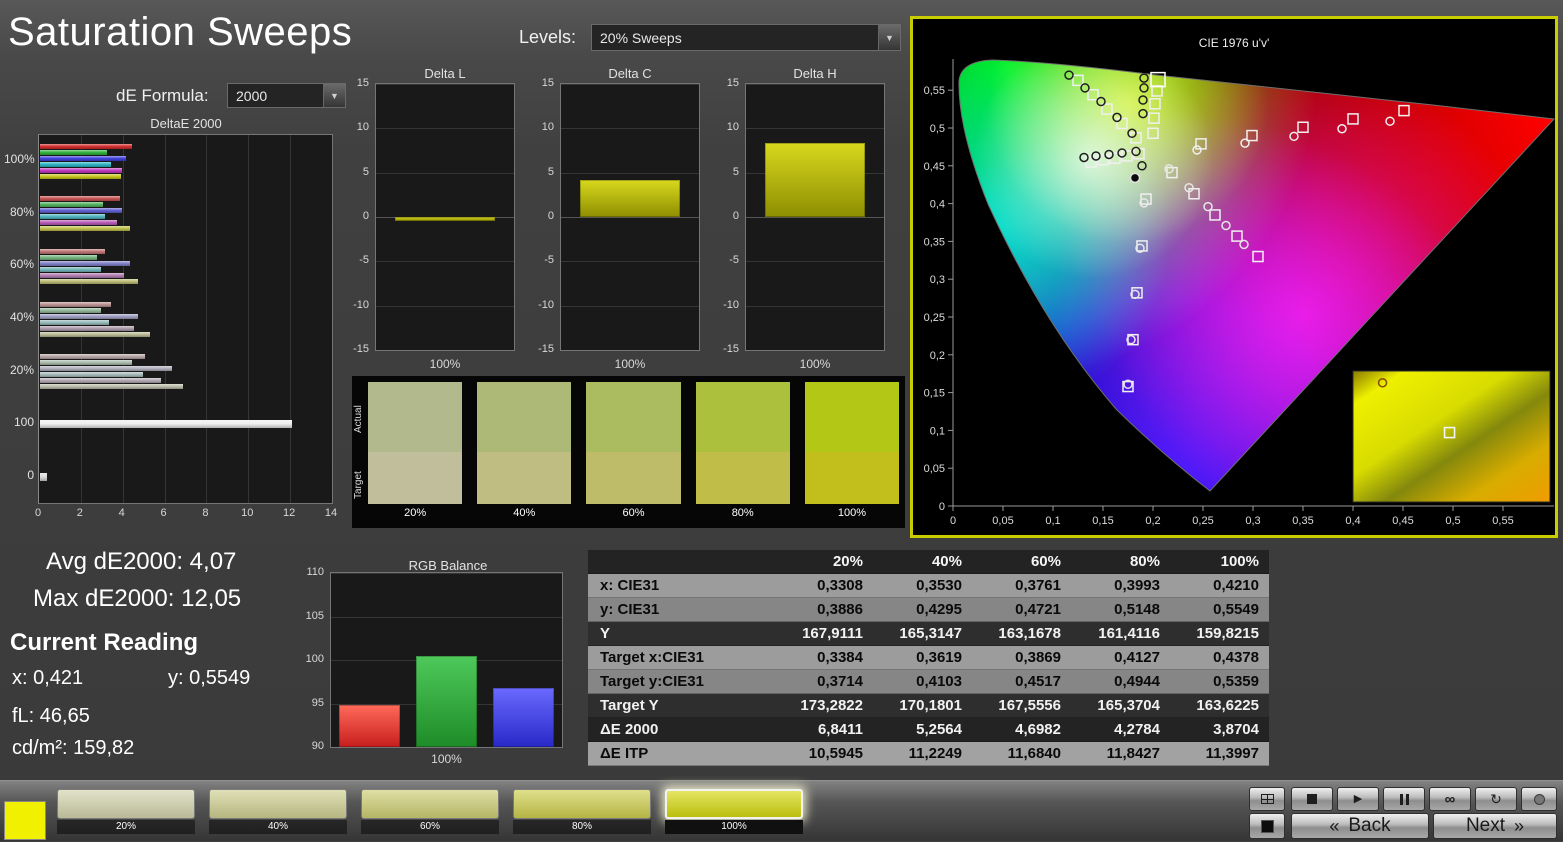  I want to click on display-mode-button, so click(1267, 799).